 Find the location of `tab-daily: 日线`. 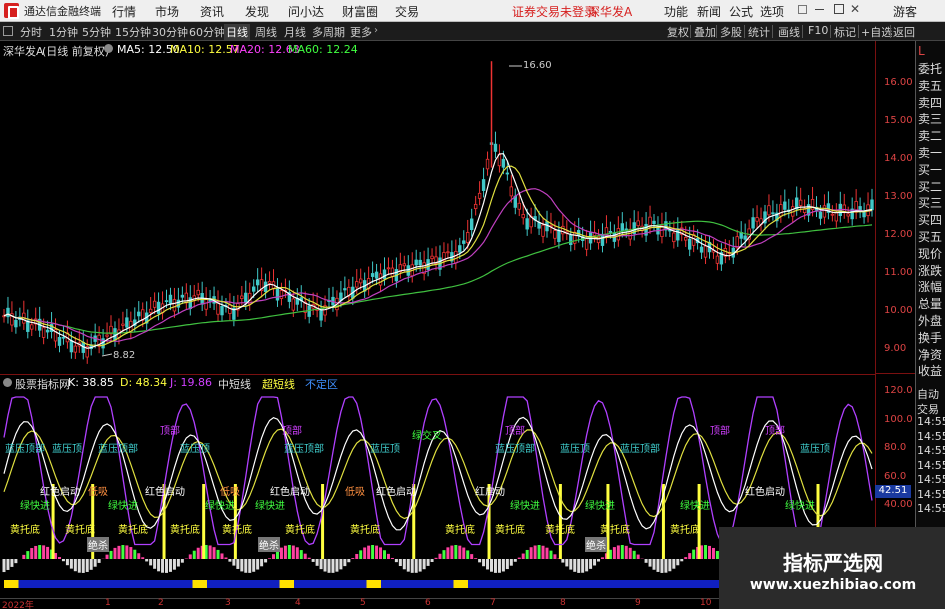

tab-daily: 日线 is located at coordinates (237, 32).